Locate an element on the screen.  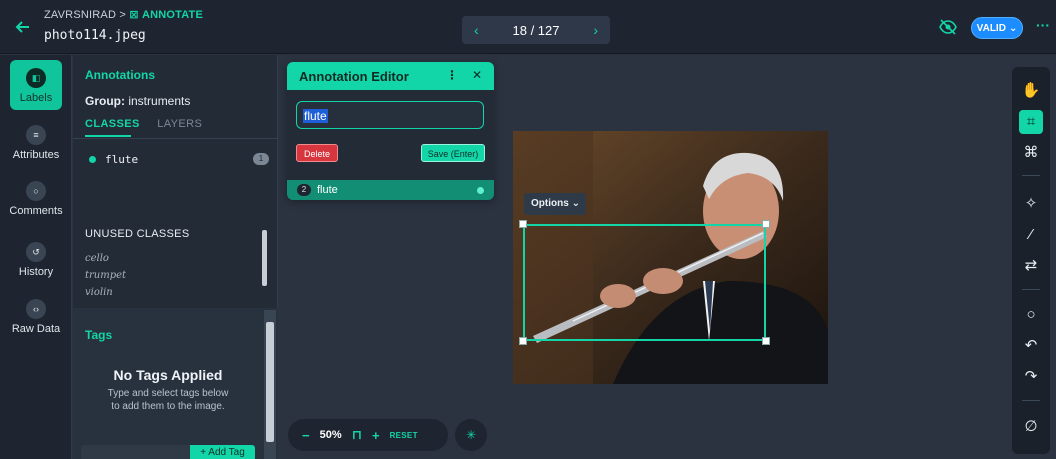
add-tag-button: + Add Tag is located at coordinates (222, 452).